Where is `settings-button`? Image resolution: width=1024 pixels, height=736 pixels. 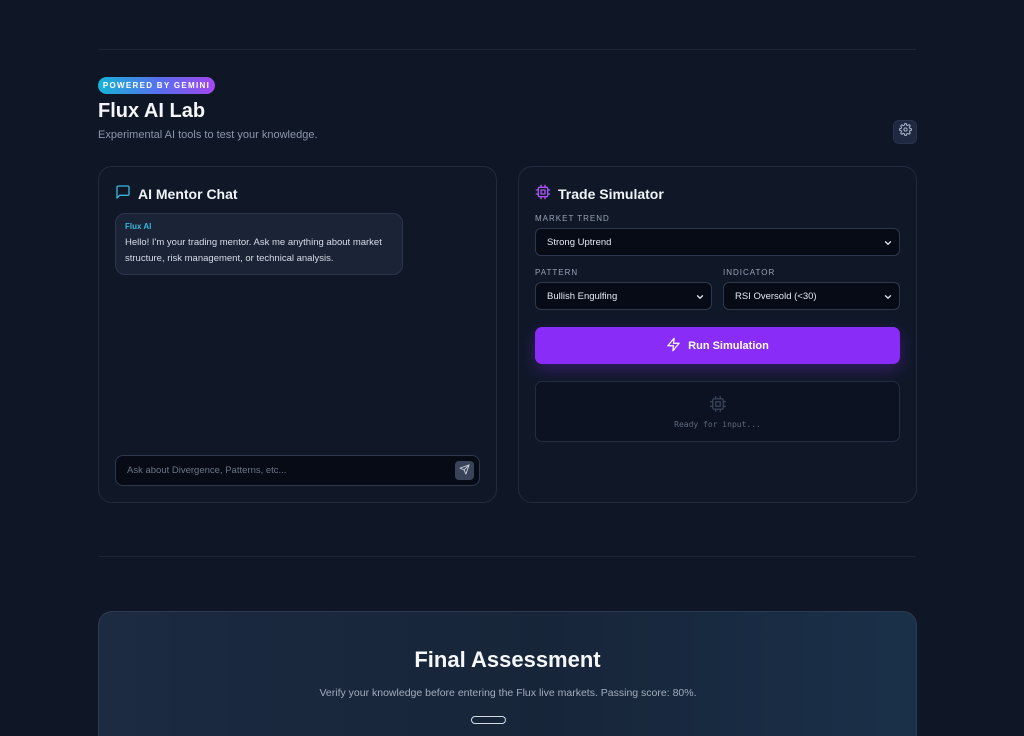
settings-button is located at coordinates (905, 132).